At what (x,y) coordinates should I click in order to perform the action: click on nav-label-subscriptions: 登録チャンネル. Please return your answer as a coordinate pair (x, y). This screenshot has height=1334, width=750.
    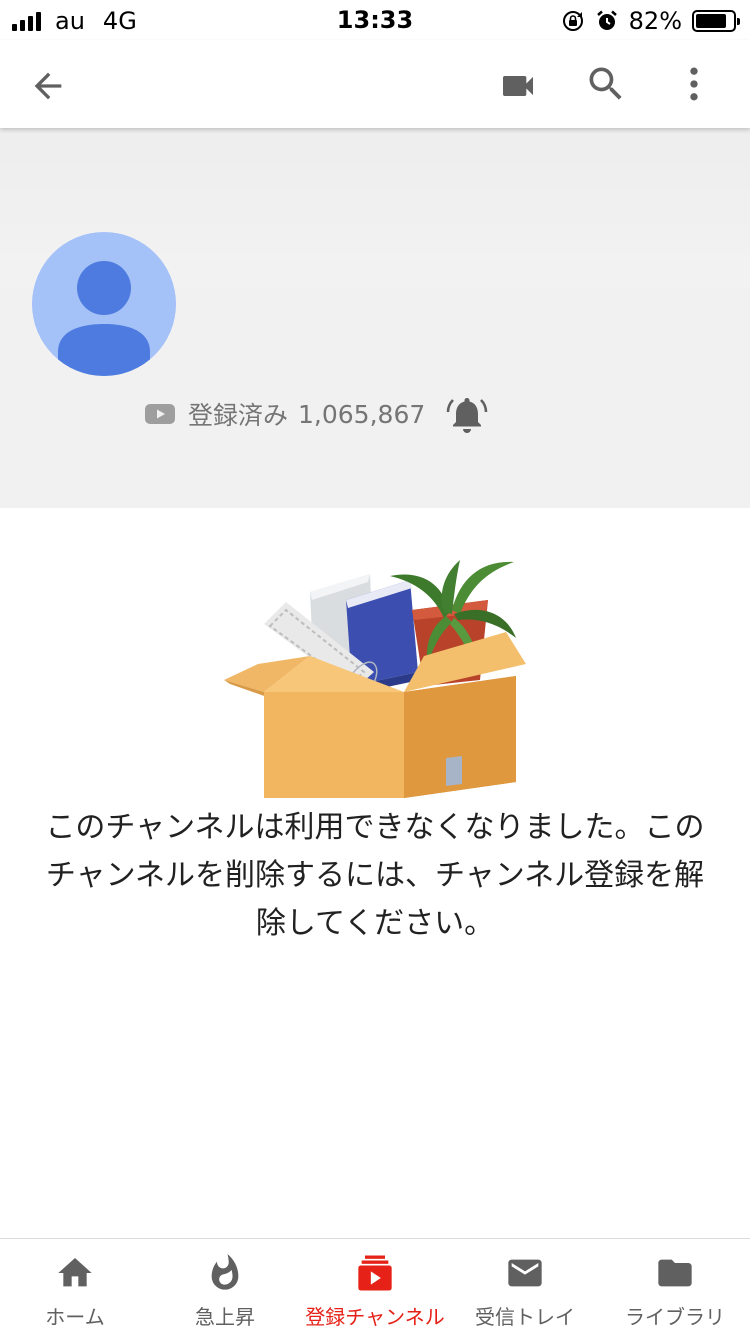
    Looking at the image, I should click on (375, 1317).